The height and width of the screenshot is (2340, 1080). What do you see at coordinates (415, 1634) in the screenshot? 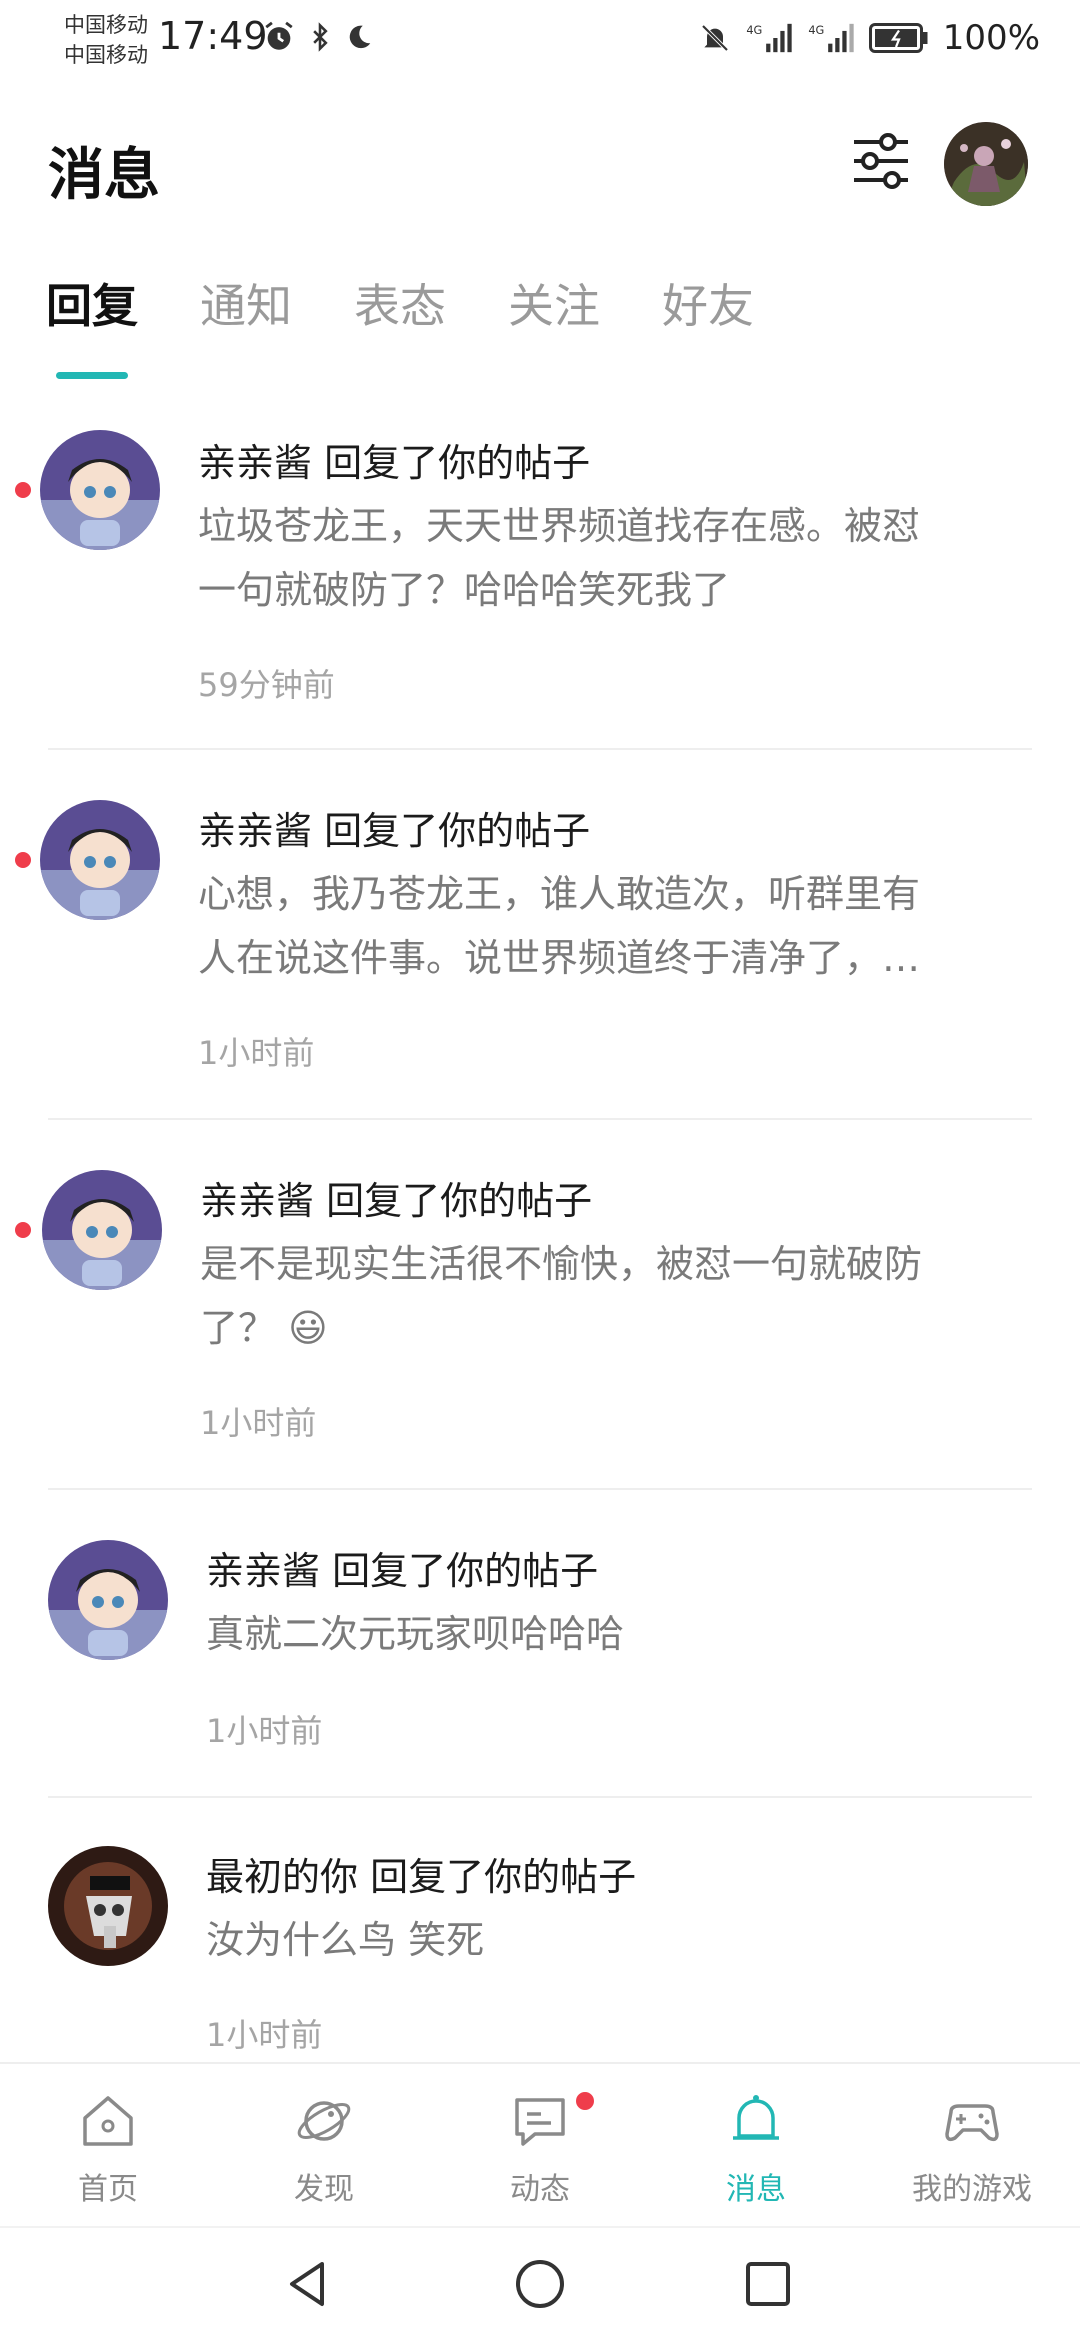
I see `message-body: 真就二次元玩家呗哈哈哈` at bounding box center [415, 1634].